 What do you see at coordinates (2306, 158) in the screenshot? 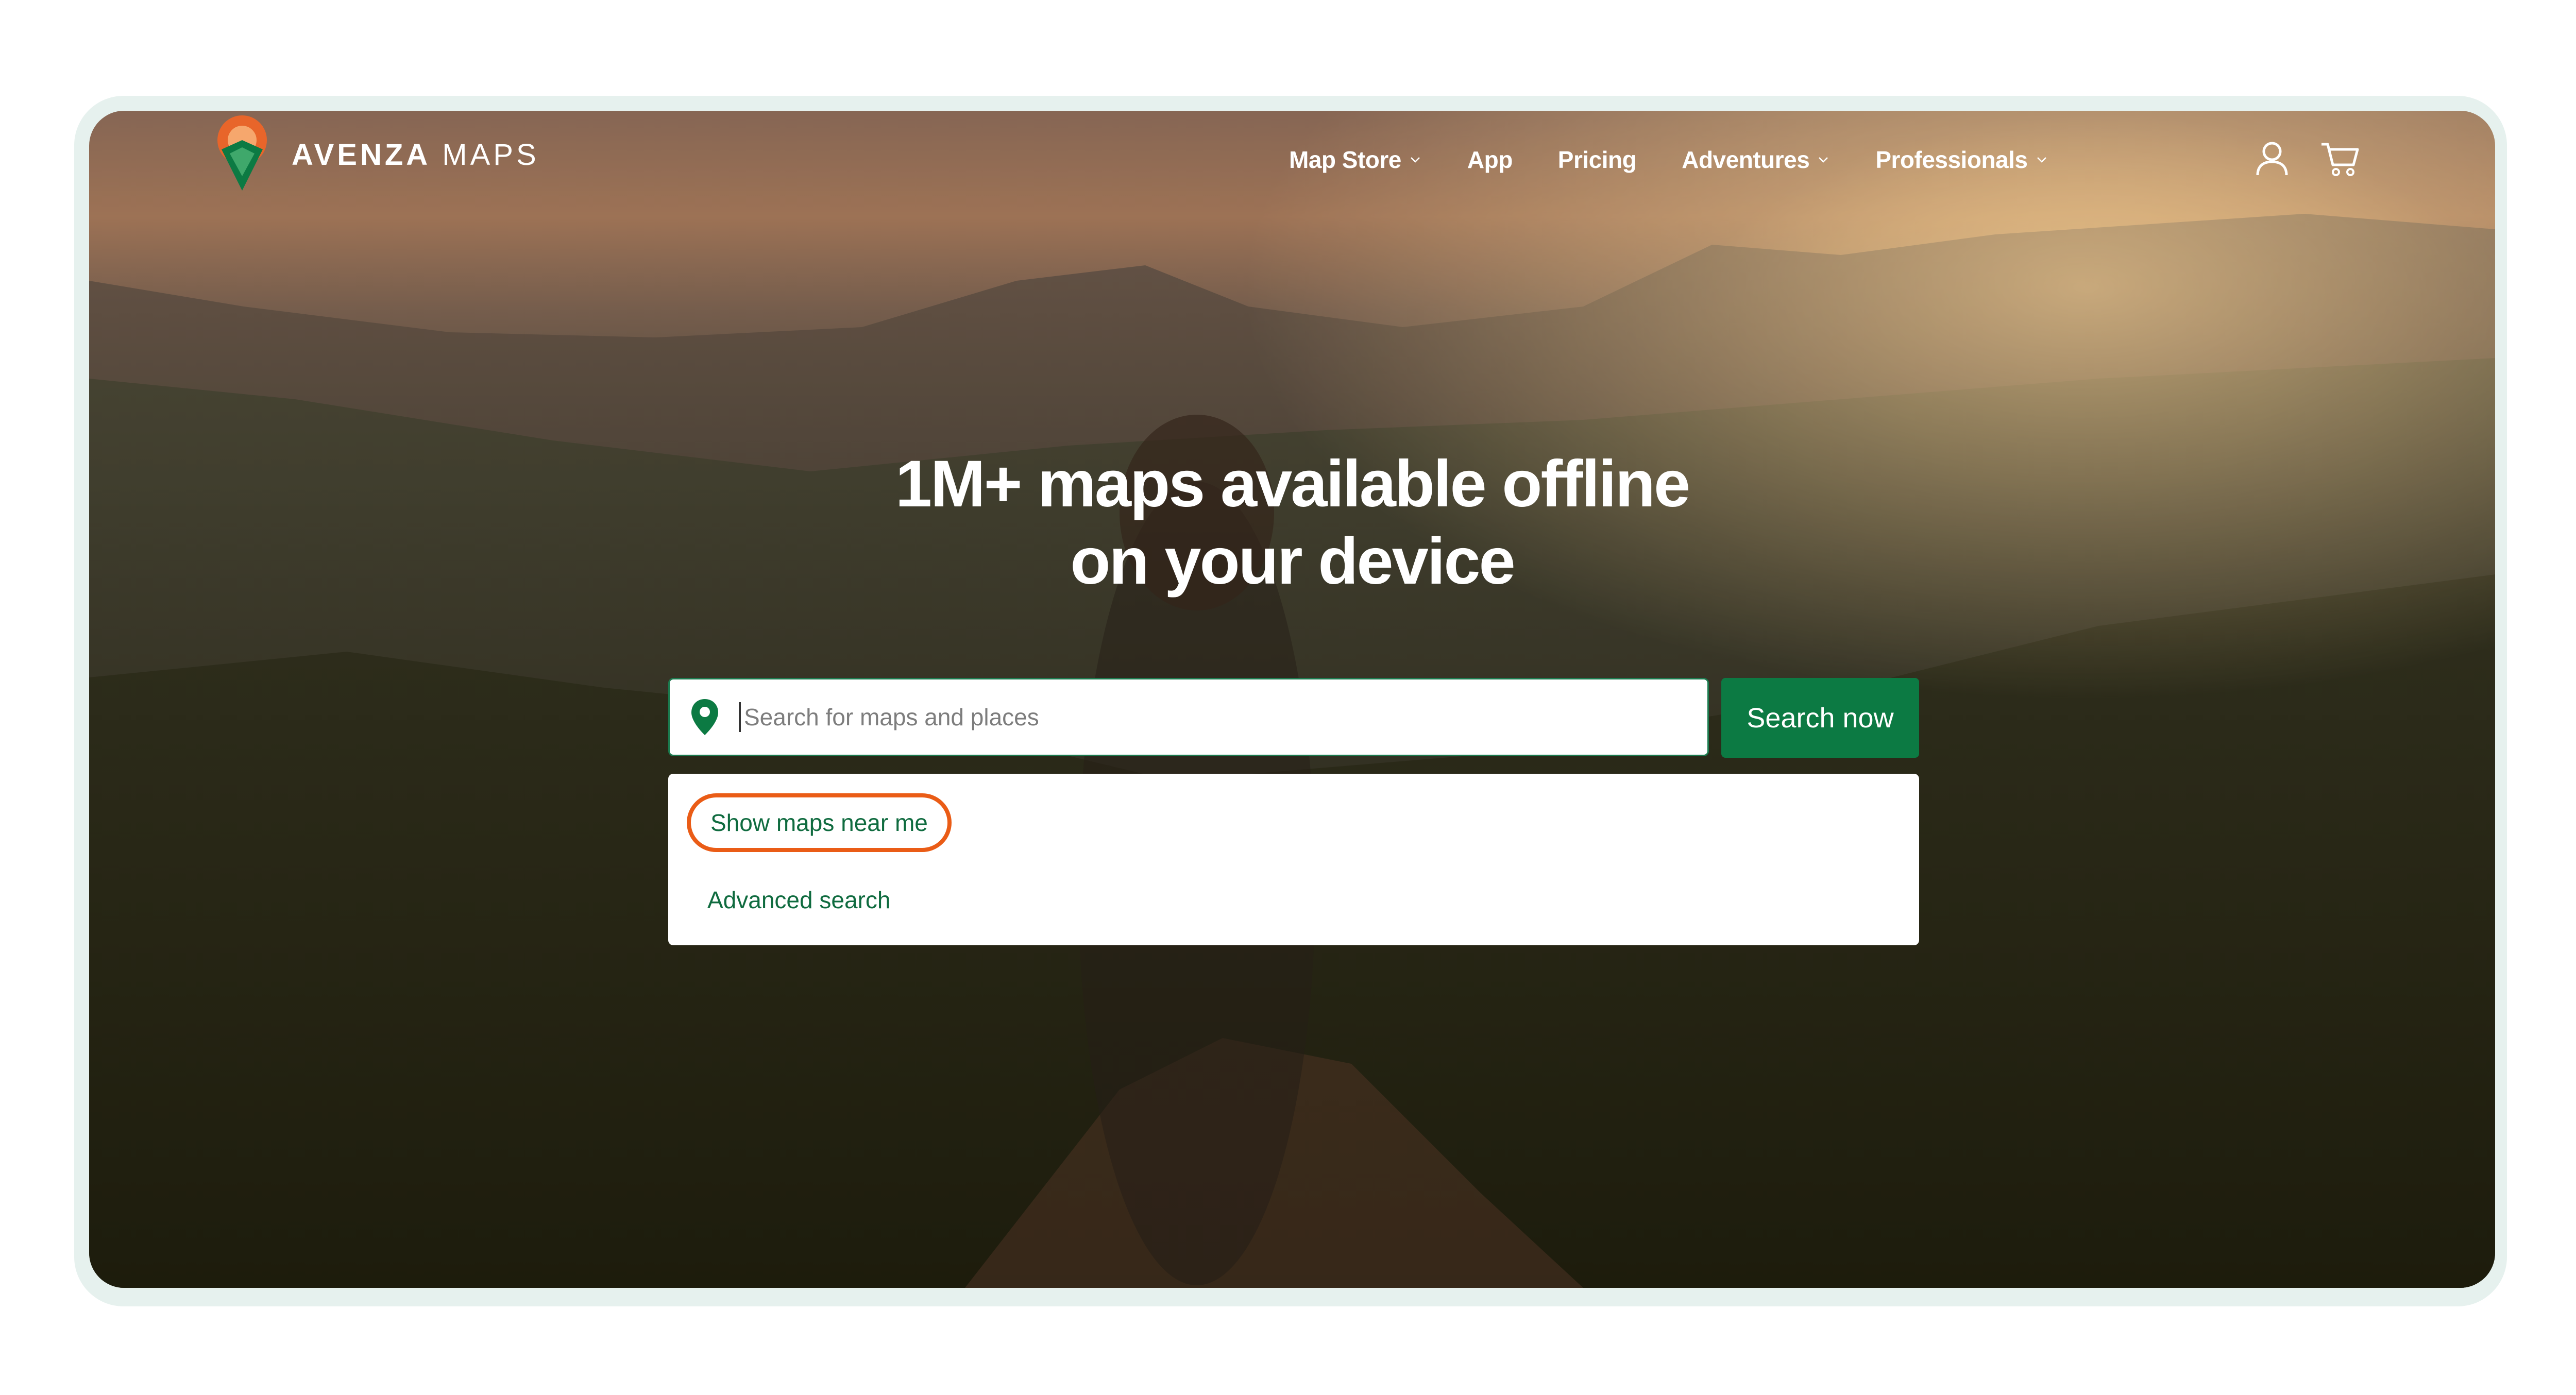
I see `nav-icons` at bounding box center [2306, 158].